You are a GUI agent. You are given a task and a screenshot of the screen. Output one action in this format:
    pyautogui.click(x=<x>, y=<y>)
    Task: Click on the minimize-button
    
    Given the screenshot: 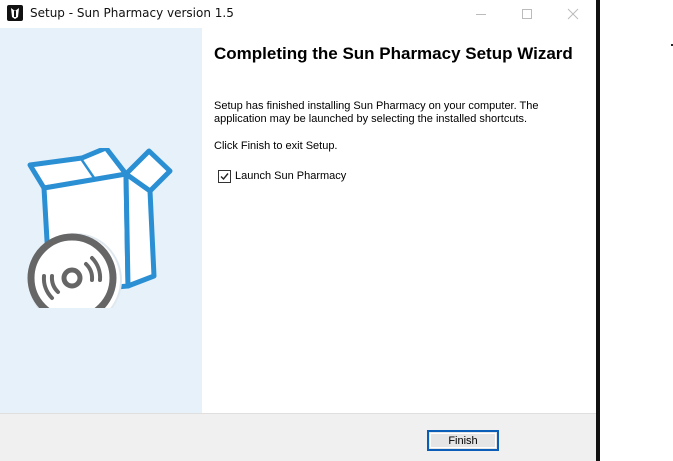 What is the action you would take?
    pyautogui.click(x=481, y=14)
    